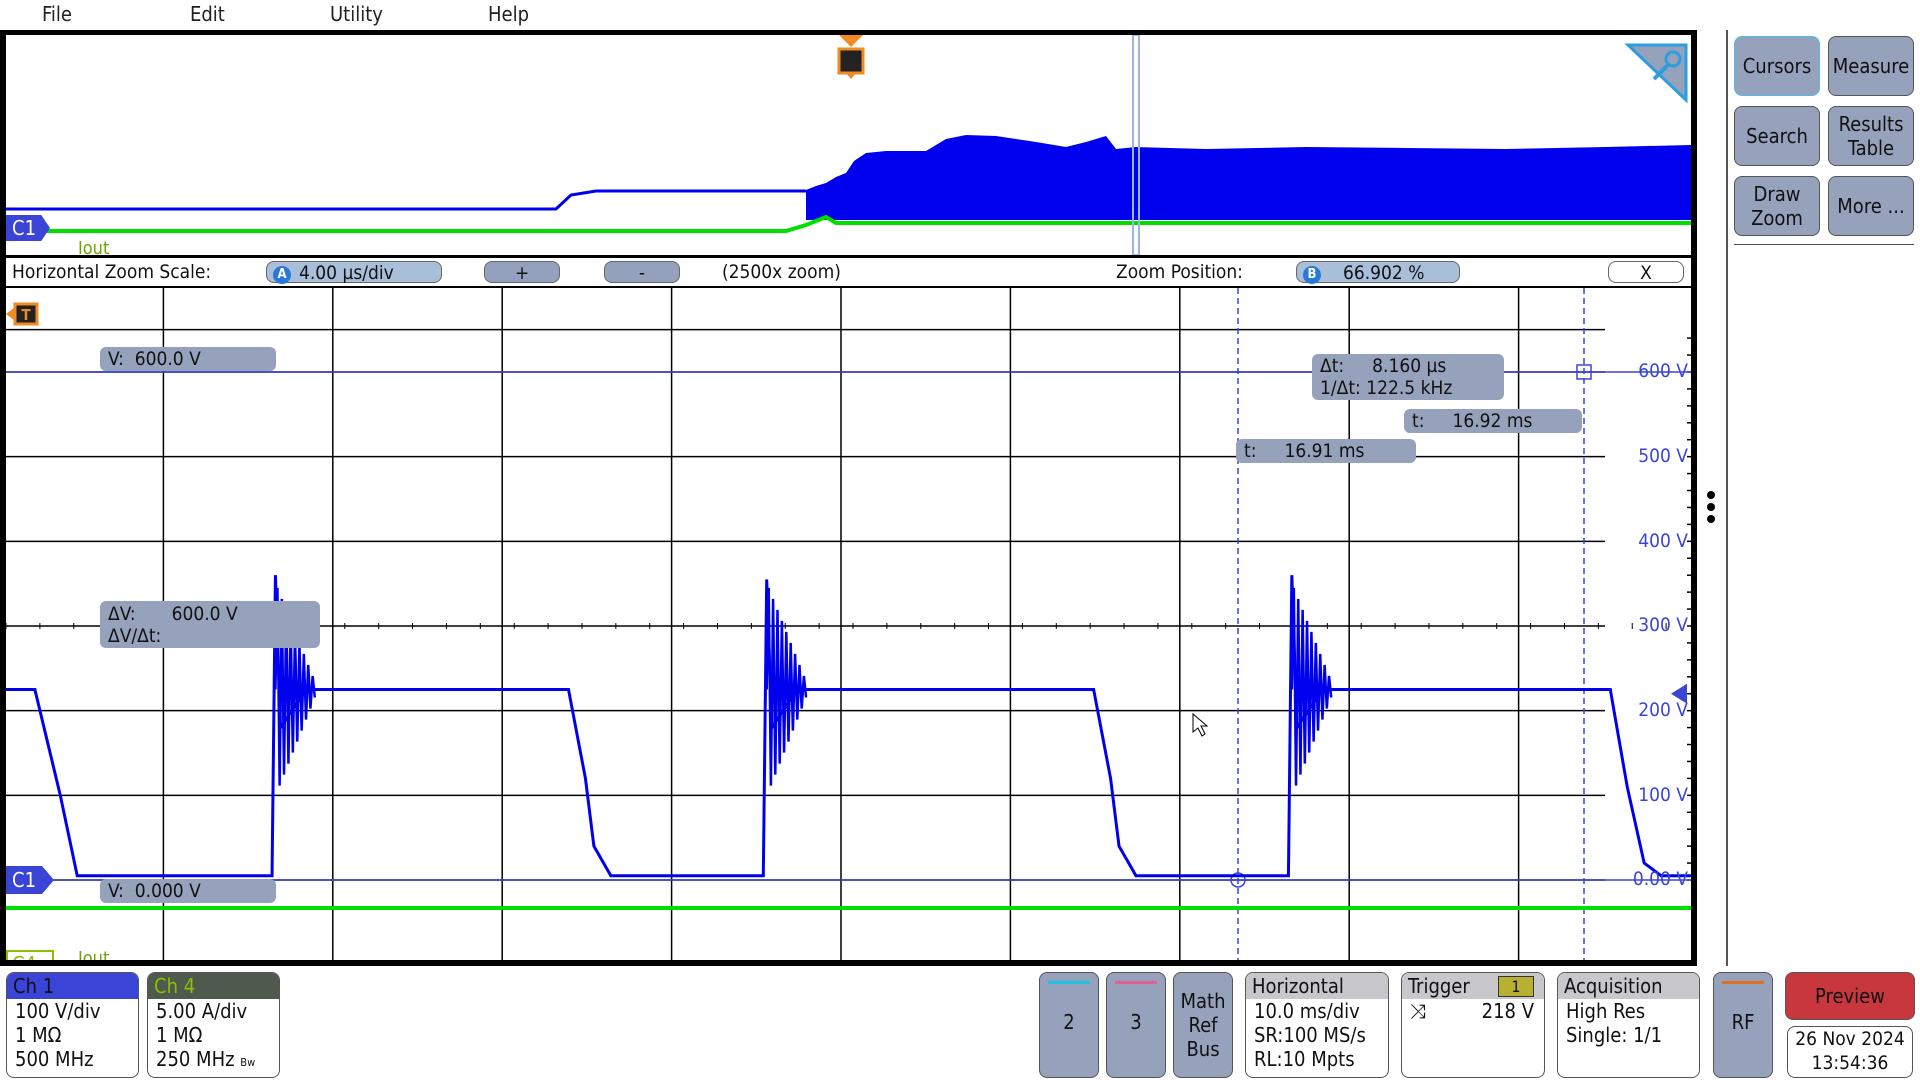 The width and height of the screenshot is (1920, 1080). What do you see at coordinates (1777, 136) in the screenshot?
I see `search-button: Search` at bounding box center [1777, 136].